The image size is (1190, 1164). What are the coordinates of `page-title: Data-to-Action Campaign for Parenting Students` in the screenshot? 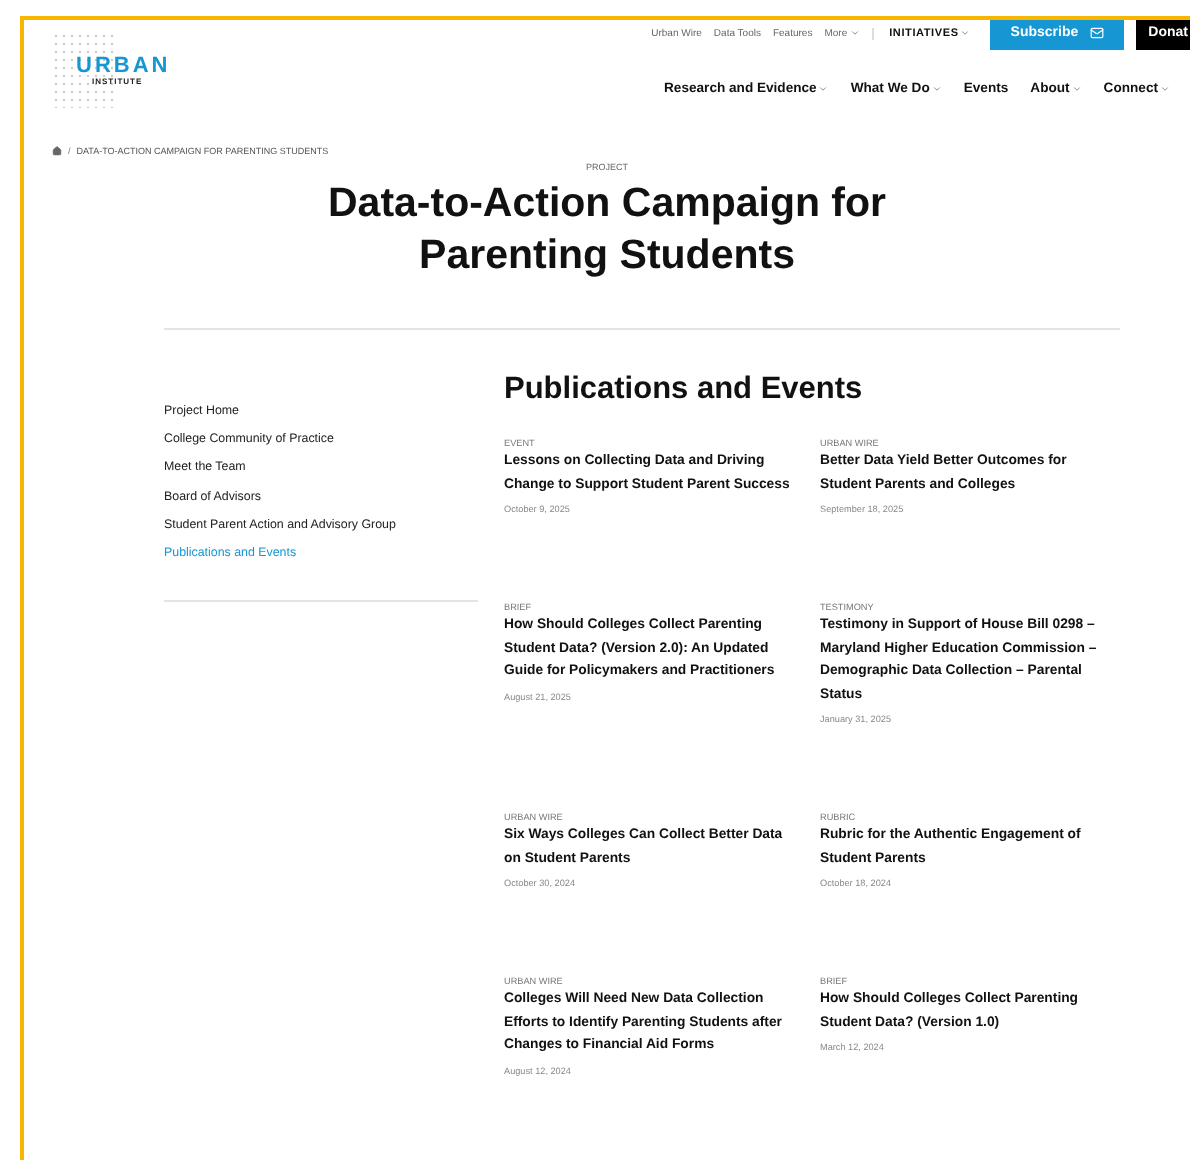 It's located at (607, 230).